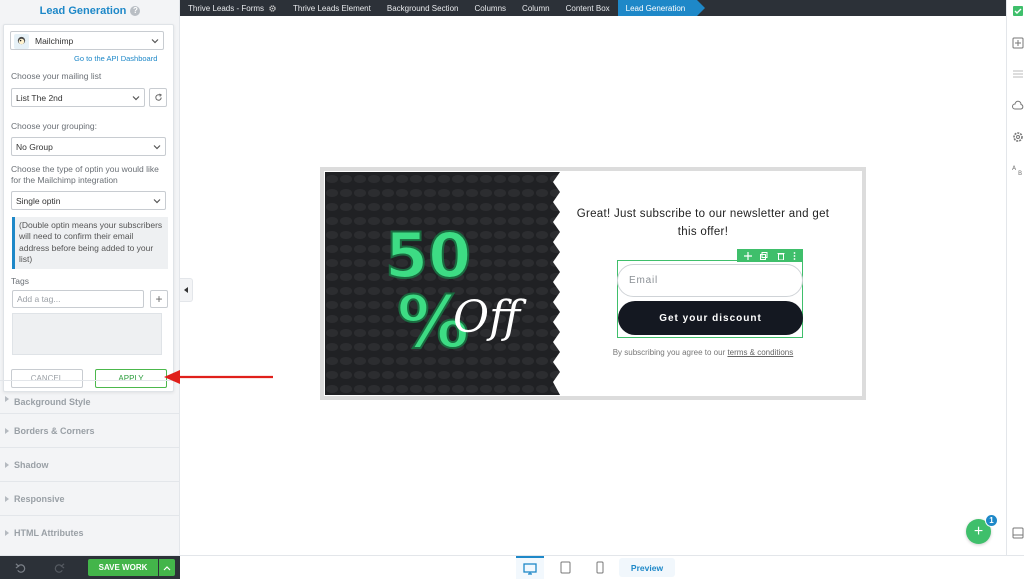 The height and width of the screenshot is (579, 1024). Describe the element at coordinates (512, 567) in the screenshot. I see `bottom-bar: SAVE WORK Preview` at that location.